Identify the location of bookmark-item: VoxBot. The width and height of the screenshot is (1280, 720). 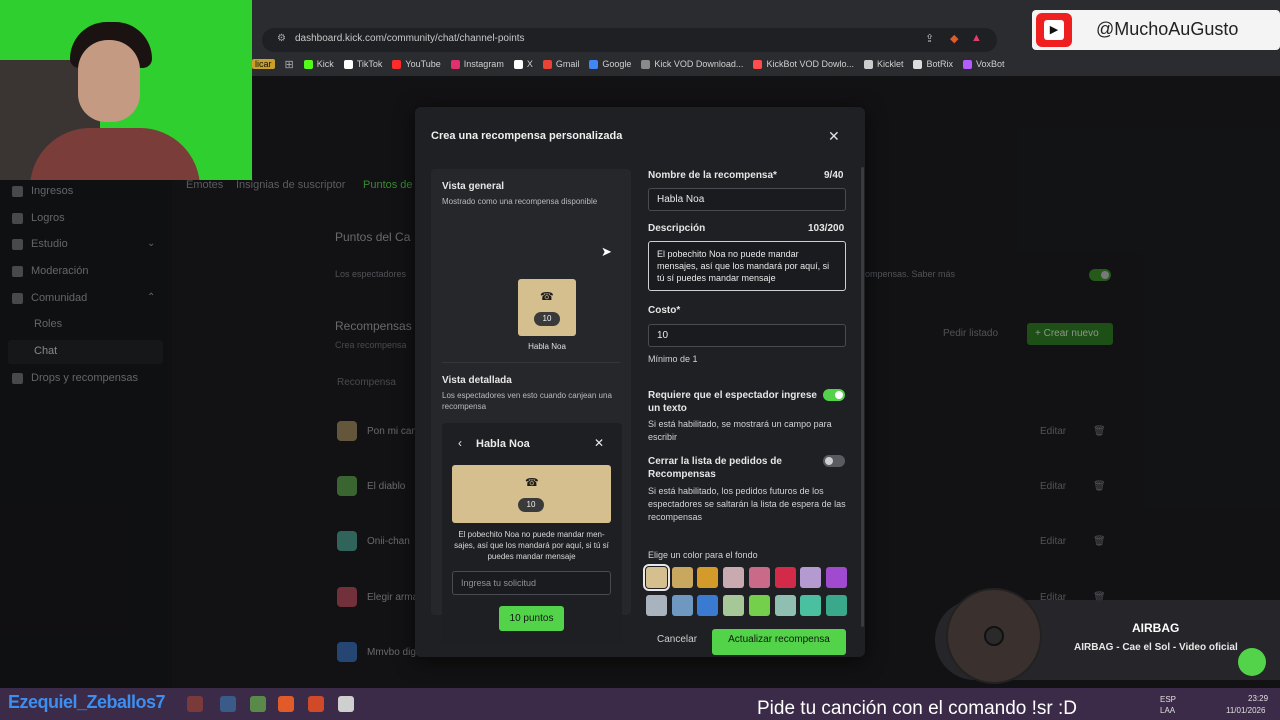
(984, 64).